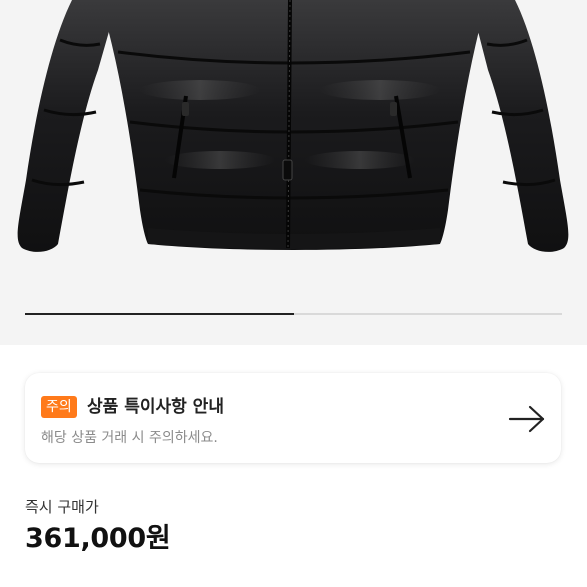 The image size is (587, 587). What do you see at coordinates (98, 538) in the screenshot?
I see `instant-buy-price-value: 361,000원` at bounding box center [98, 538].